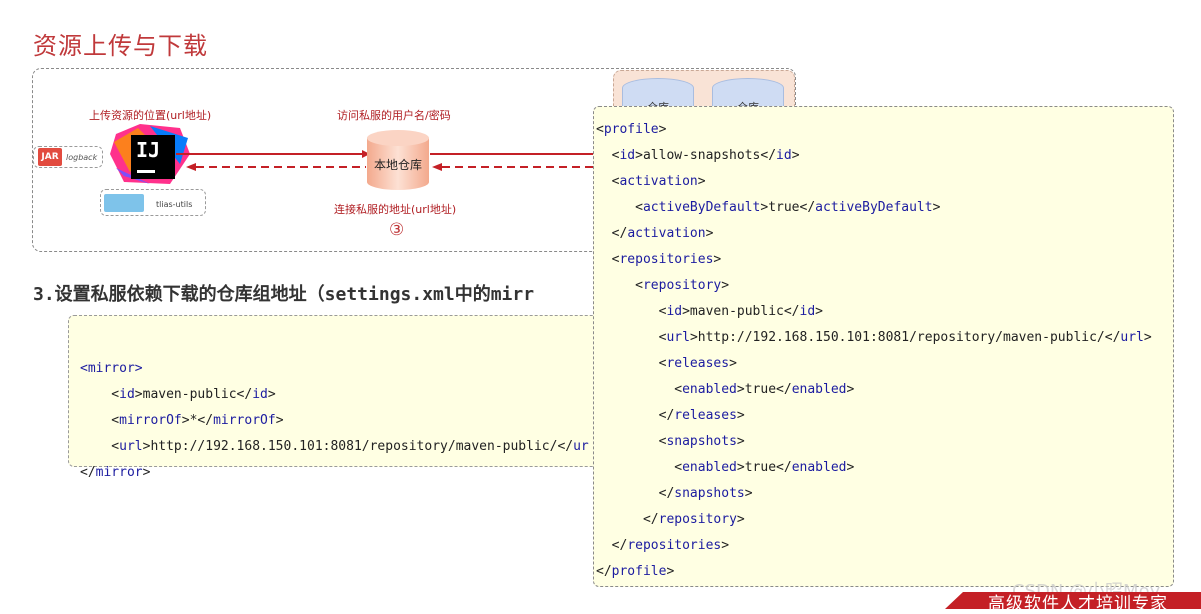  Describe the element at coordinates (709, 311) in the screenshot. I see `code-line: <id>maven-public</id>` at that location.